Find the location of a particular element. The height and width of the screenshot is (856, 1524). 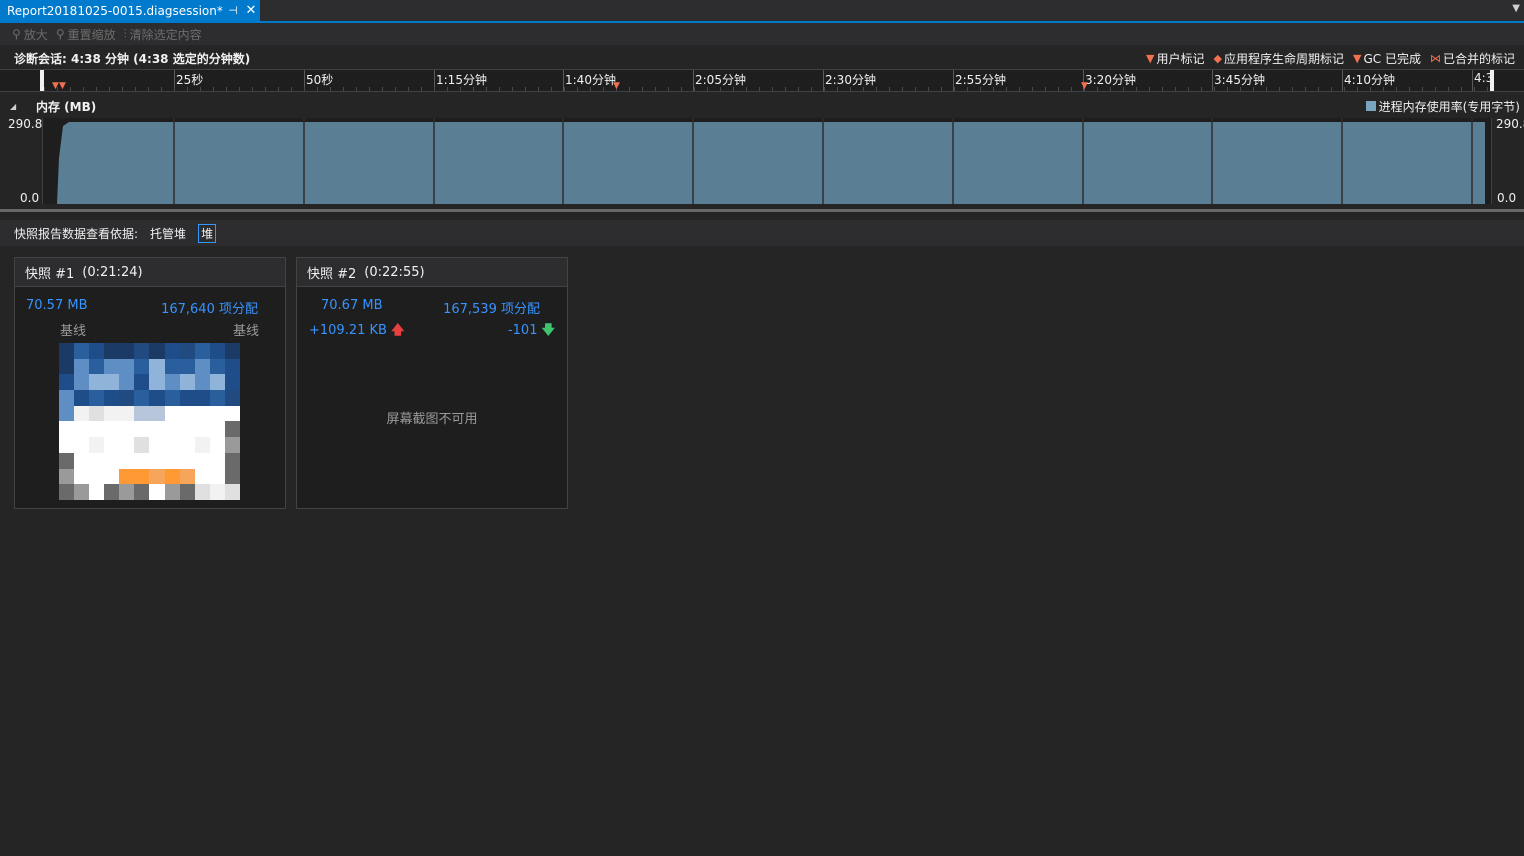

snapshot-size-diff-link: +109.21 KB 🡅 is located at coordinates (356, 332).